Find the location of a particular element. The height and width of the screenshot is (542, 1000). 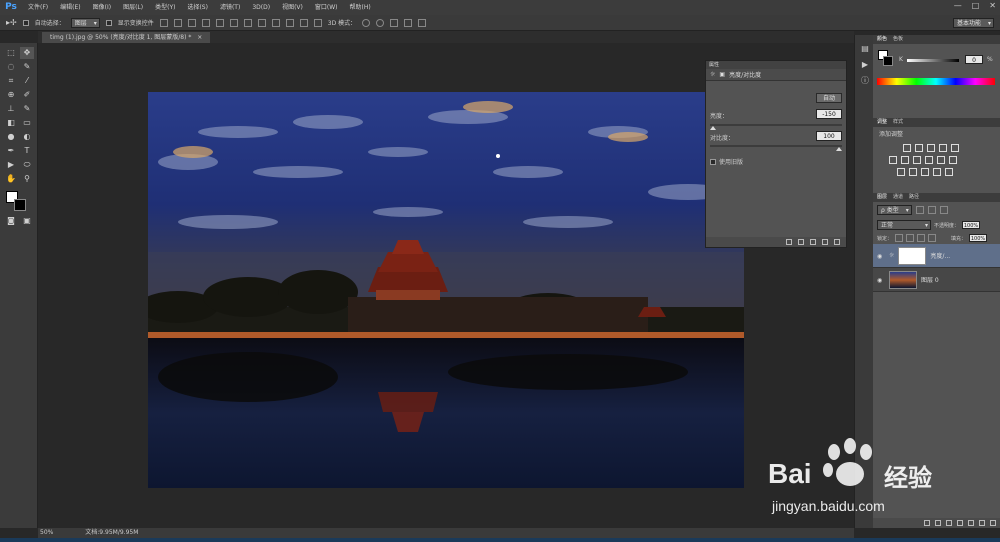

gradient-tool-icon: ▭ is located at coordinates (27, 123).